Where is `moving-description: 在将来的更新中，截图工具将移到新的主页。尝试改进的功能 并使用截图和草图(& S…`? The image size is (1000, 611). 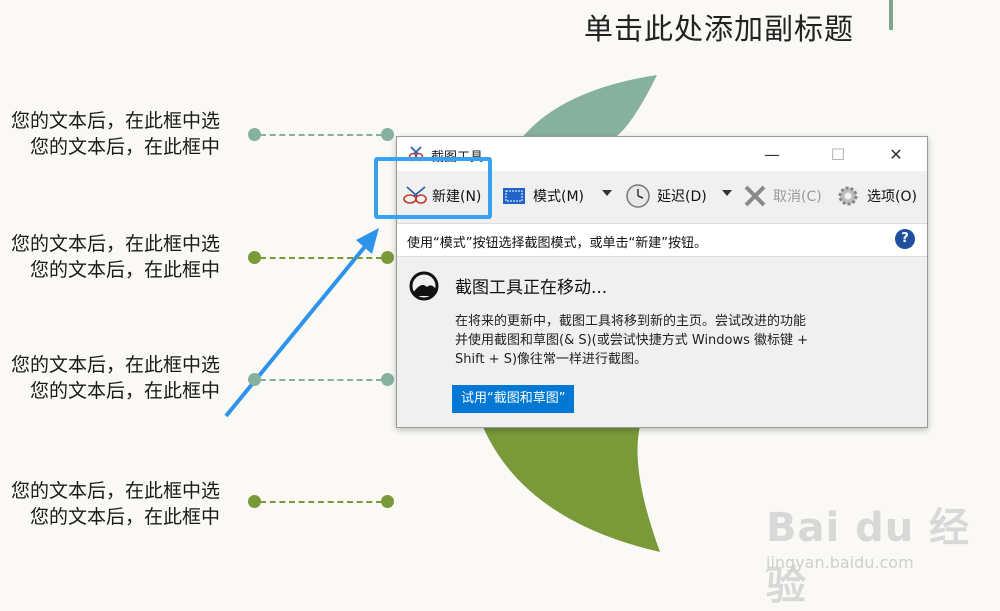 moving-description: 在将来的更新中，截图工具将移到新的主页。尝试改进的功能 并使用截图和草图(& S… is located at coordinates (670, 340).